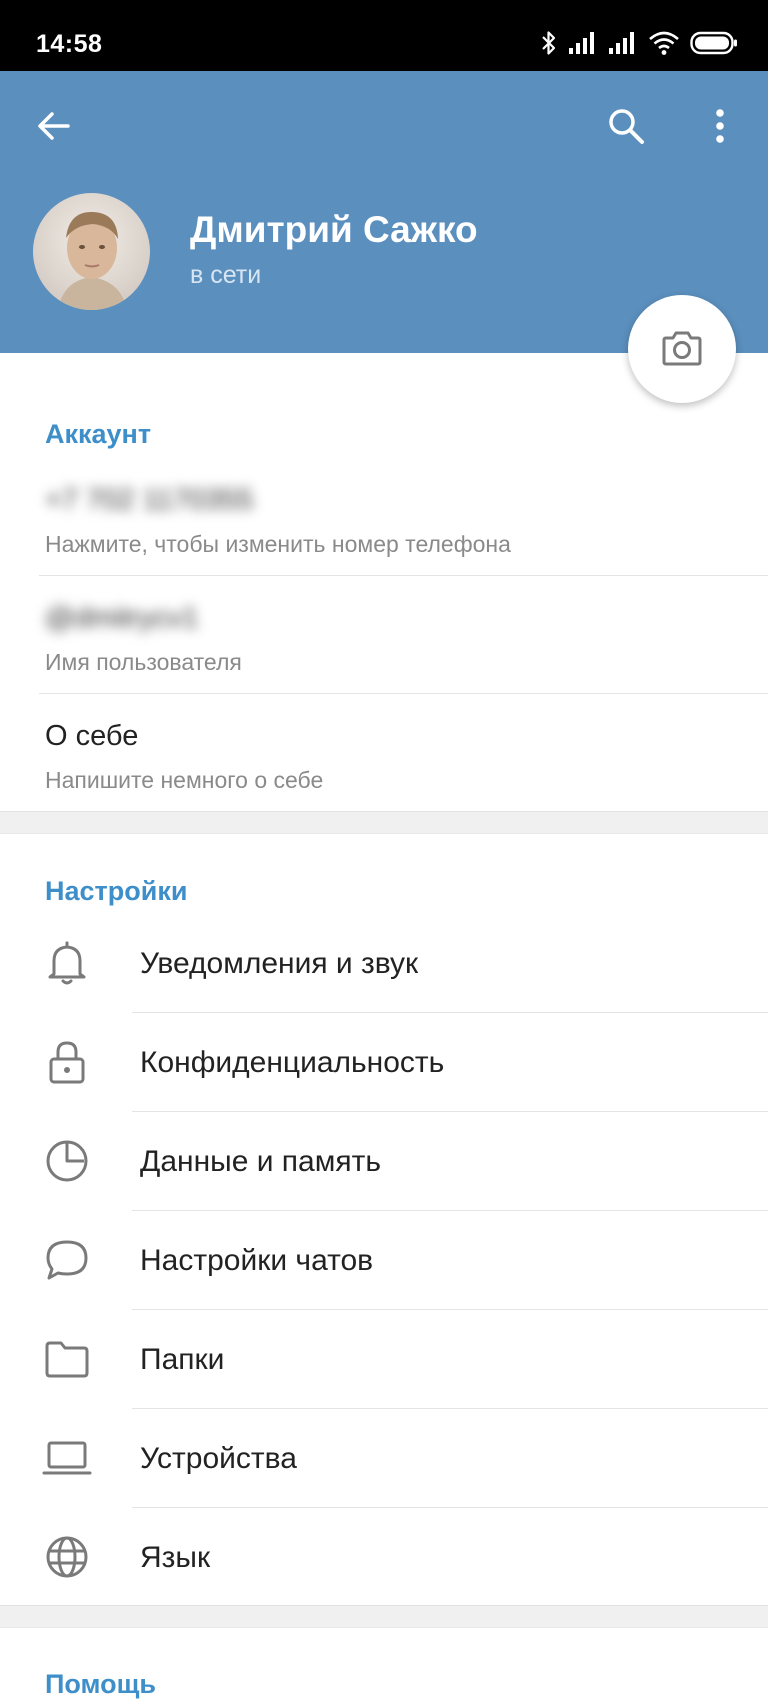 This screenshot has height=1707, width=768. I want to click on battery-icon, so click(713, 43).